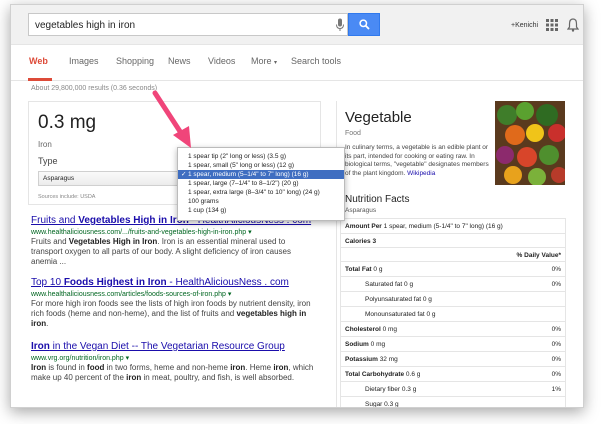  Describe the element at coordinates (316, 61) in the screenshot. I see `tab-search-tools: Search tools` at that location.